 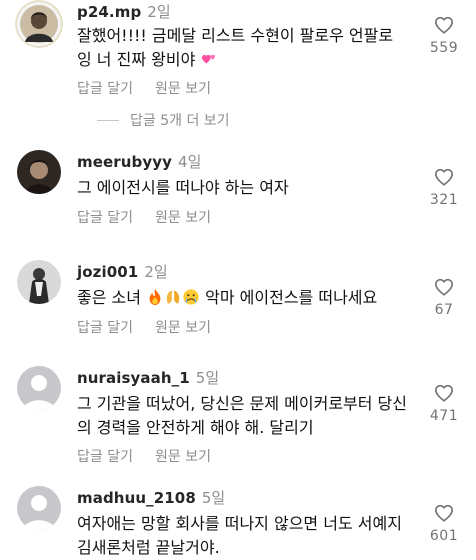 I want to click on timestamp: 4일, so click(x=190, y=162).